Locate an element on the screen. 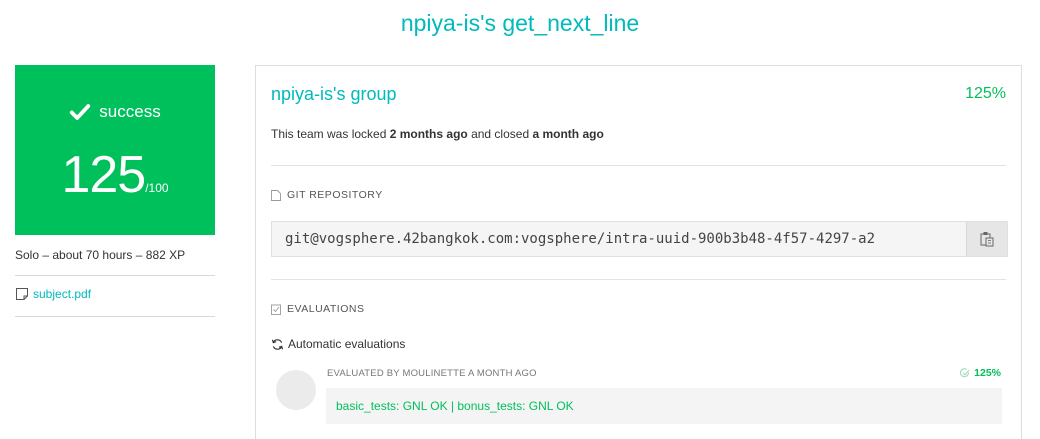 Image resolution: width=1040 pixels, height=439 pixels. file-icon is located at coordinates (276, 195).